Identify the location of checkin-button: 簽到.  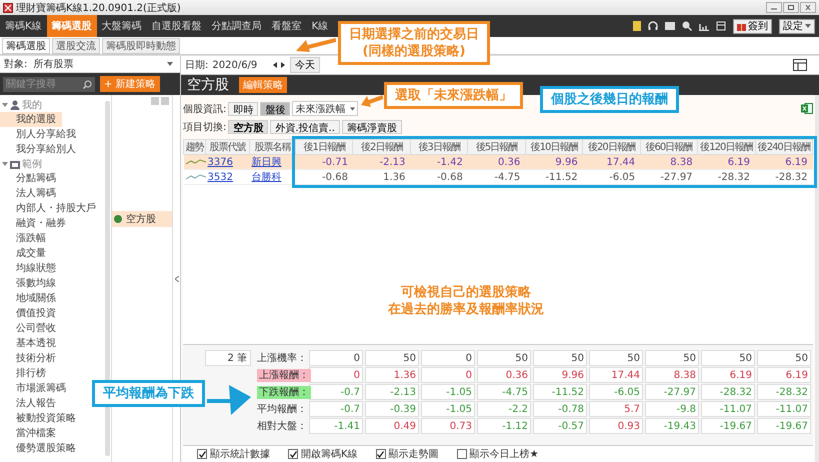
(752, 26).